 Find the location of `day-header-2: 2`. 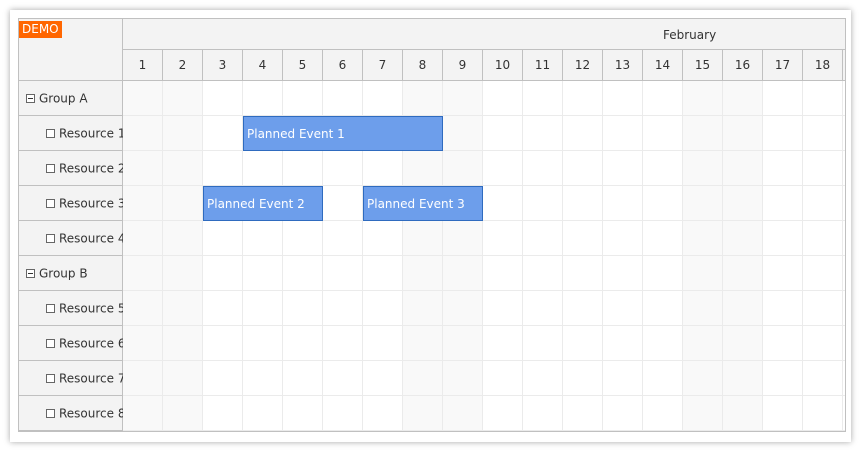

day-header-2: 2 is located at coordinates (183, 65).